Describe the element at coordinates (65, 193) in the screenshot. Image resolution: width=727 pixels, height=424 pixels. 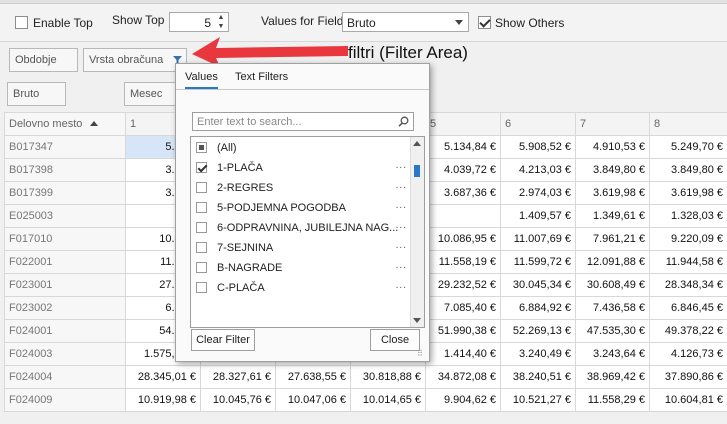
I see `row-header-cell: B017399` at that location.